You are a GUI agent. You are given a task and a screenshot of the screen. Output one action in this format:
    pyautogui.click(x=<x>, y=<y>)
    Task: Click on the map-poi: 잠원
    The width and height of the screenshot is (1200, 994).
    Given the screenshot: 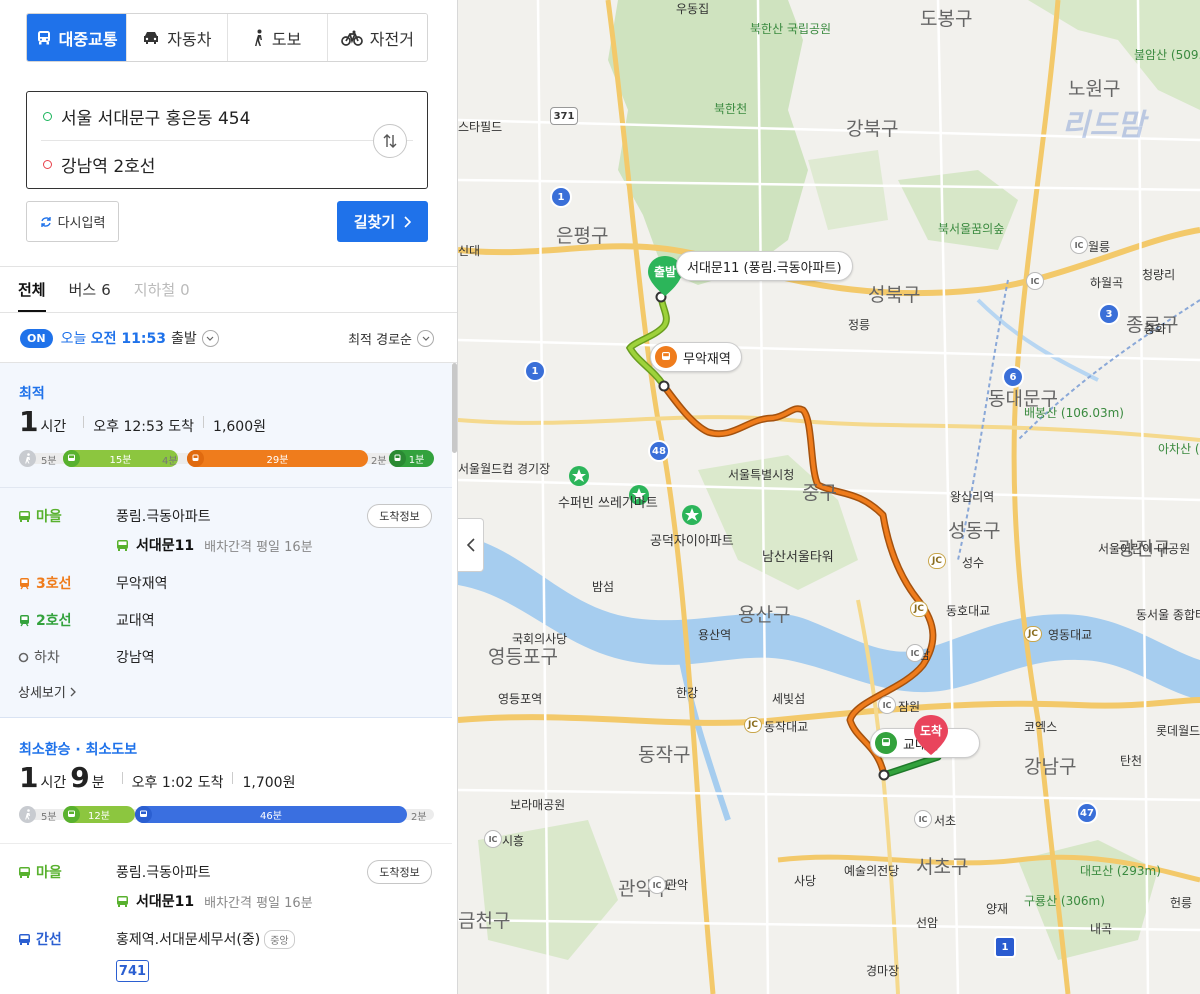 What is the action you would take?
    pyautogui.click(x=909, y=707)
    